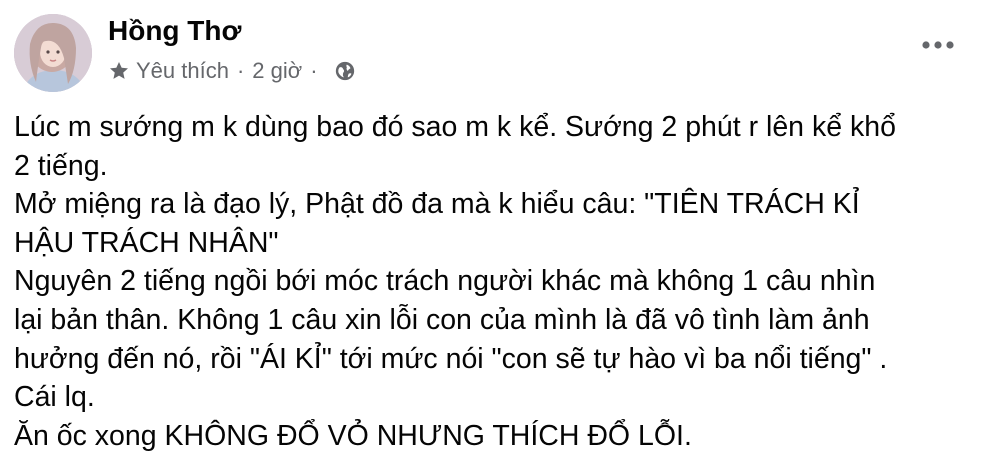 The width and height of the screenshot is (984, 476). What do you see at coordinates (146, 242) in the screenshot?
I see `post-body-line: HẬU TRÁCH NHÂN"` at bounding box center [146, 242].